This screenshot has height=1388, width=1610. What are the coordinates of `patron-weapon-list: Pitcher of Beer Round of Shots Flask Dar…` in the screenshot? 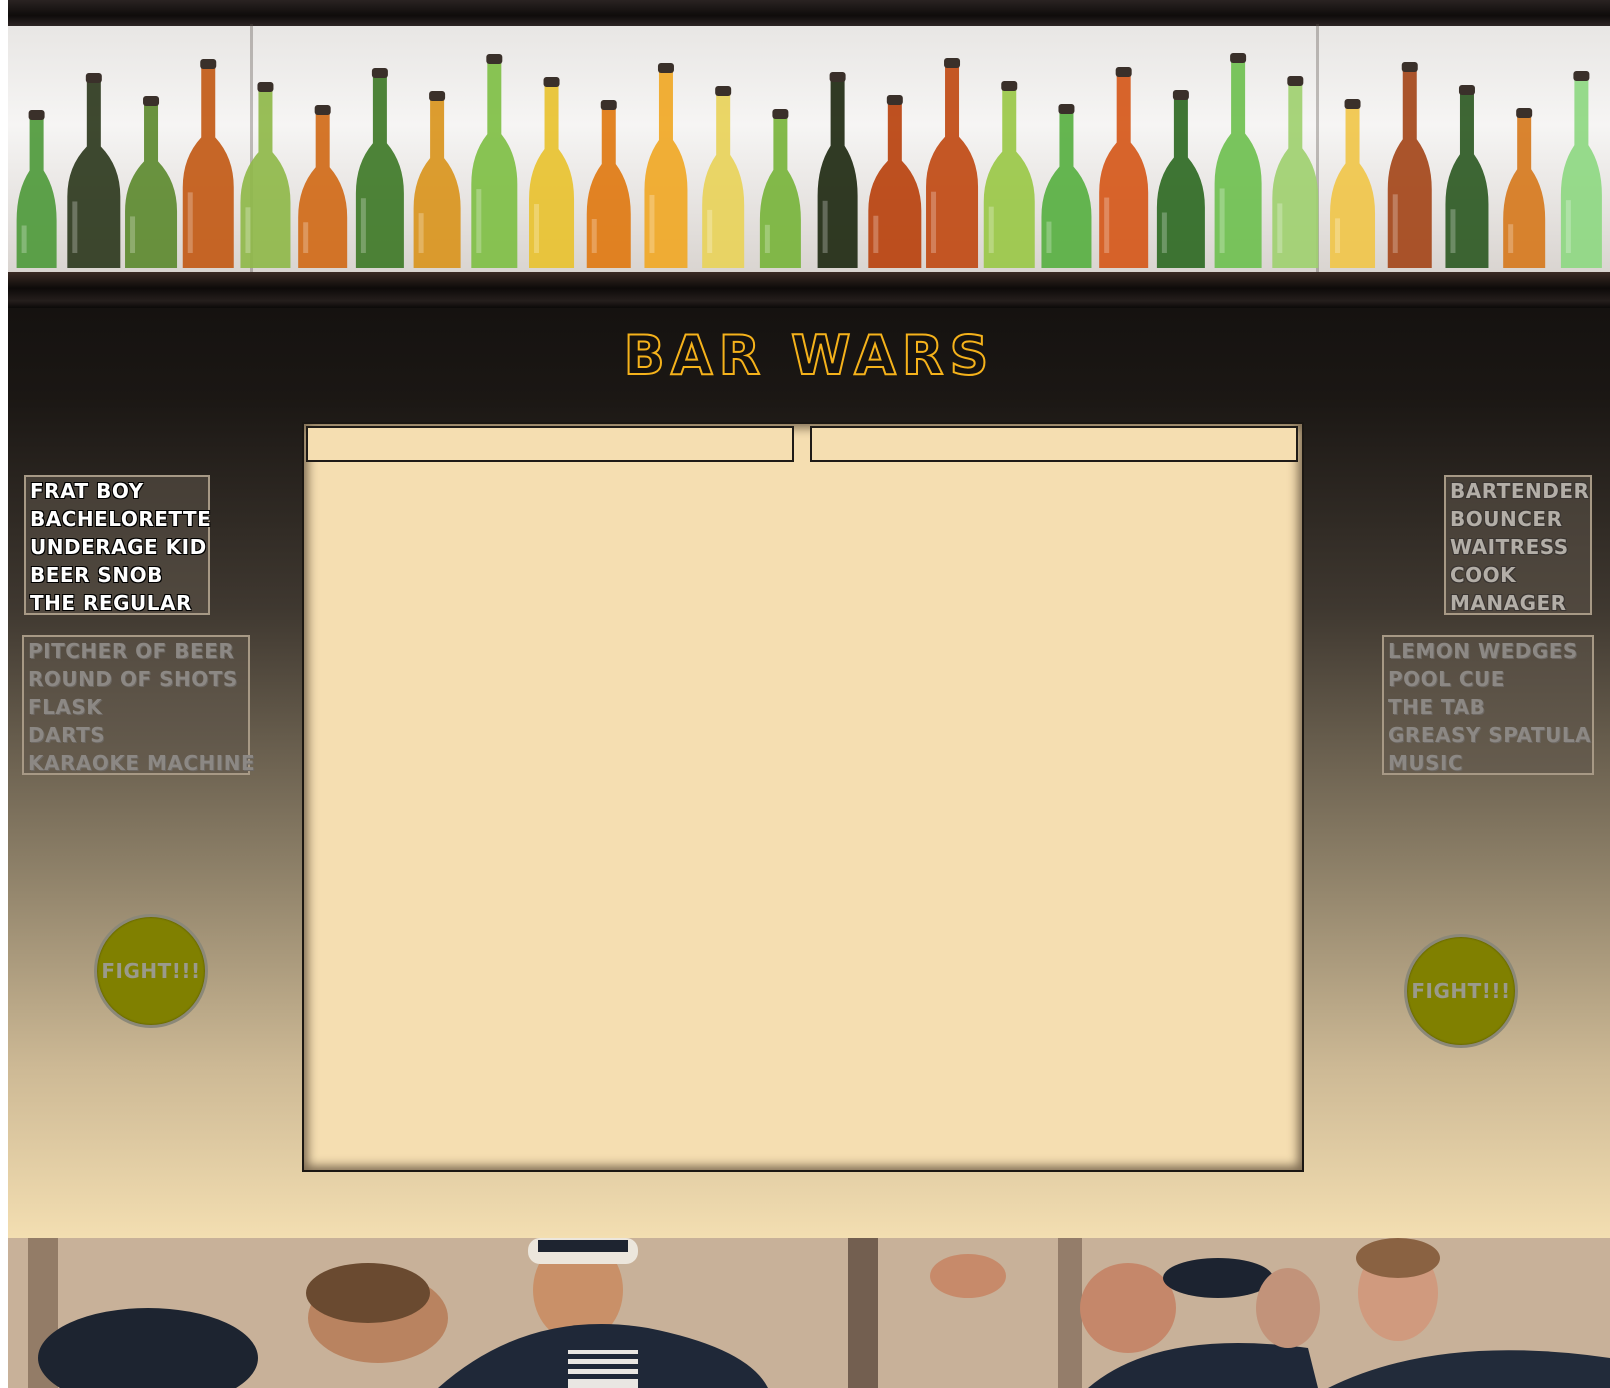 It's located at (138, 706).